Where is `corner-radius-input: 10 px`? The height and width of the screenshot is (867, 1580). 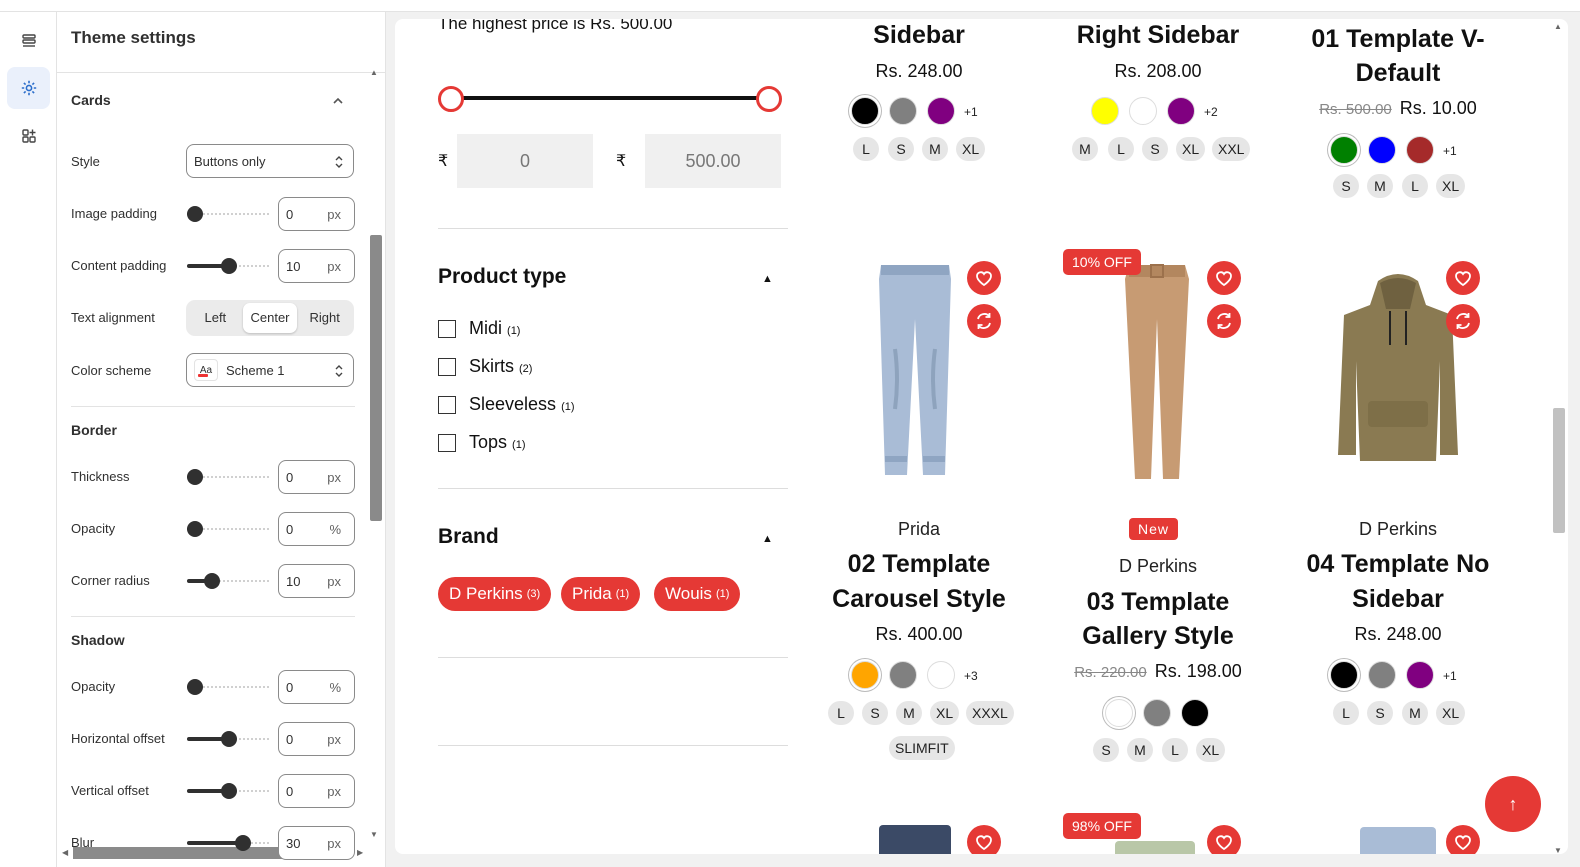
corner-radius-input: 10 px is located at coordinates (316, 581).